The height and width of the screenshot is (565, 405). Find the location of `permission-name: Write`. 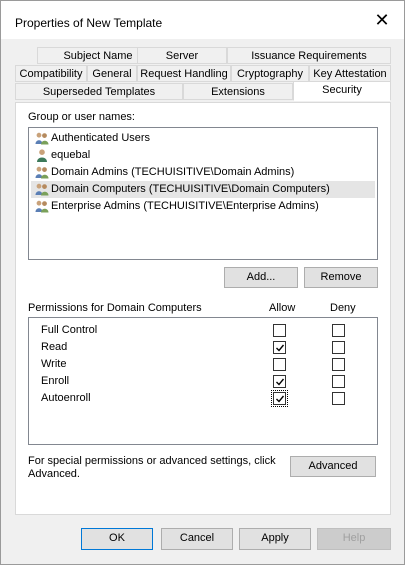

permission-name: Write is located at coordinates (54, 364).